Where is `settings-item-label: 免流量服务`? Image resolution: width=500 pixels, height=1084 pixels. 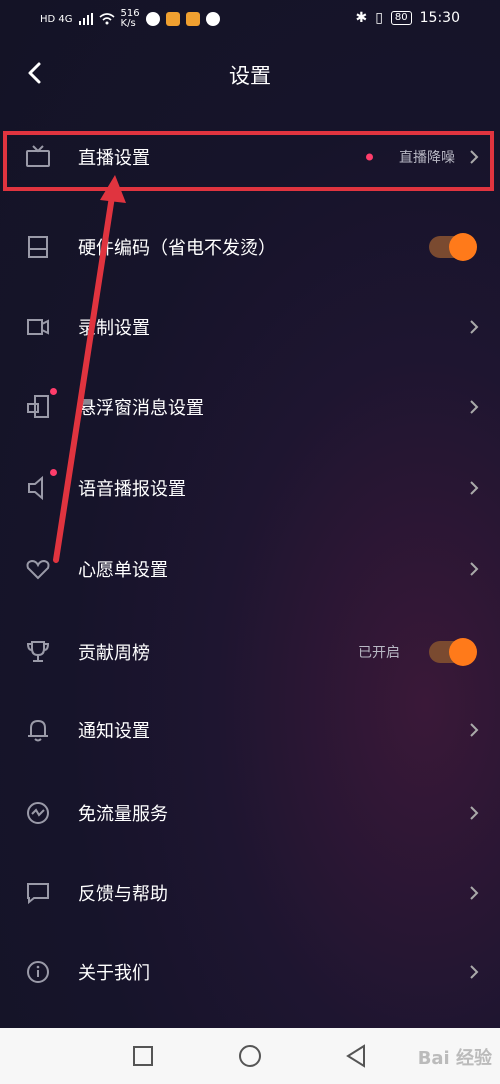 settings-item-label: 免流量服务 is located at coordinates (123, 814).